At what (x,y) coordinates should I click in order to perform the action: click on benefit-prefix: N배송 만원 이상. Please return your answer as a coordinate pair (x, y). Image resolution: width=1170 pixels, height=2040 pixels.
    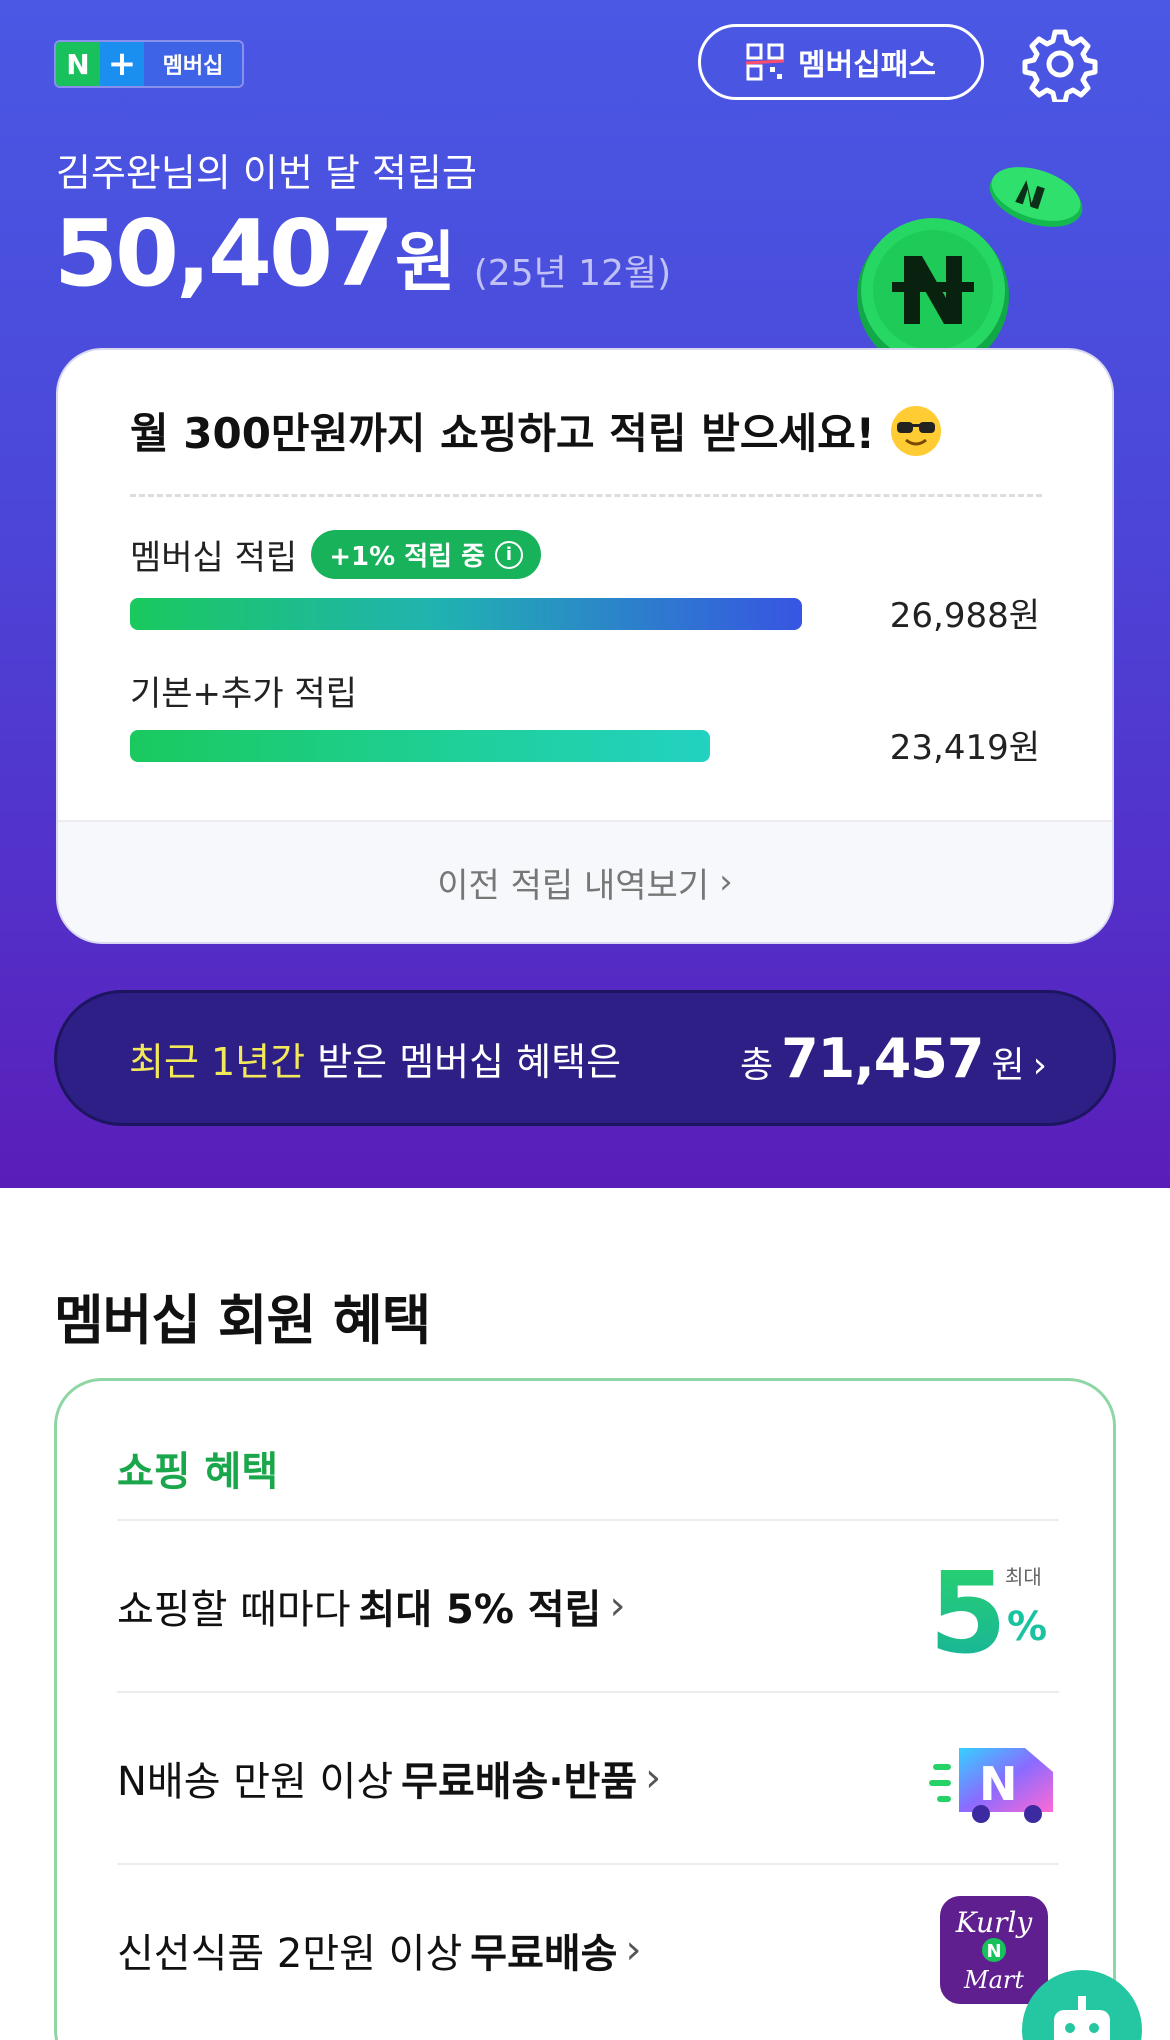
    Looking at the image, I should click on (255, 1782).